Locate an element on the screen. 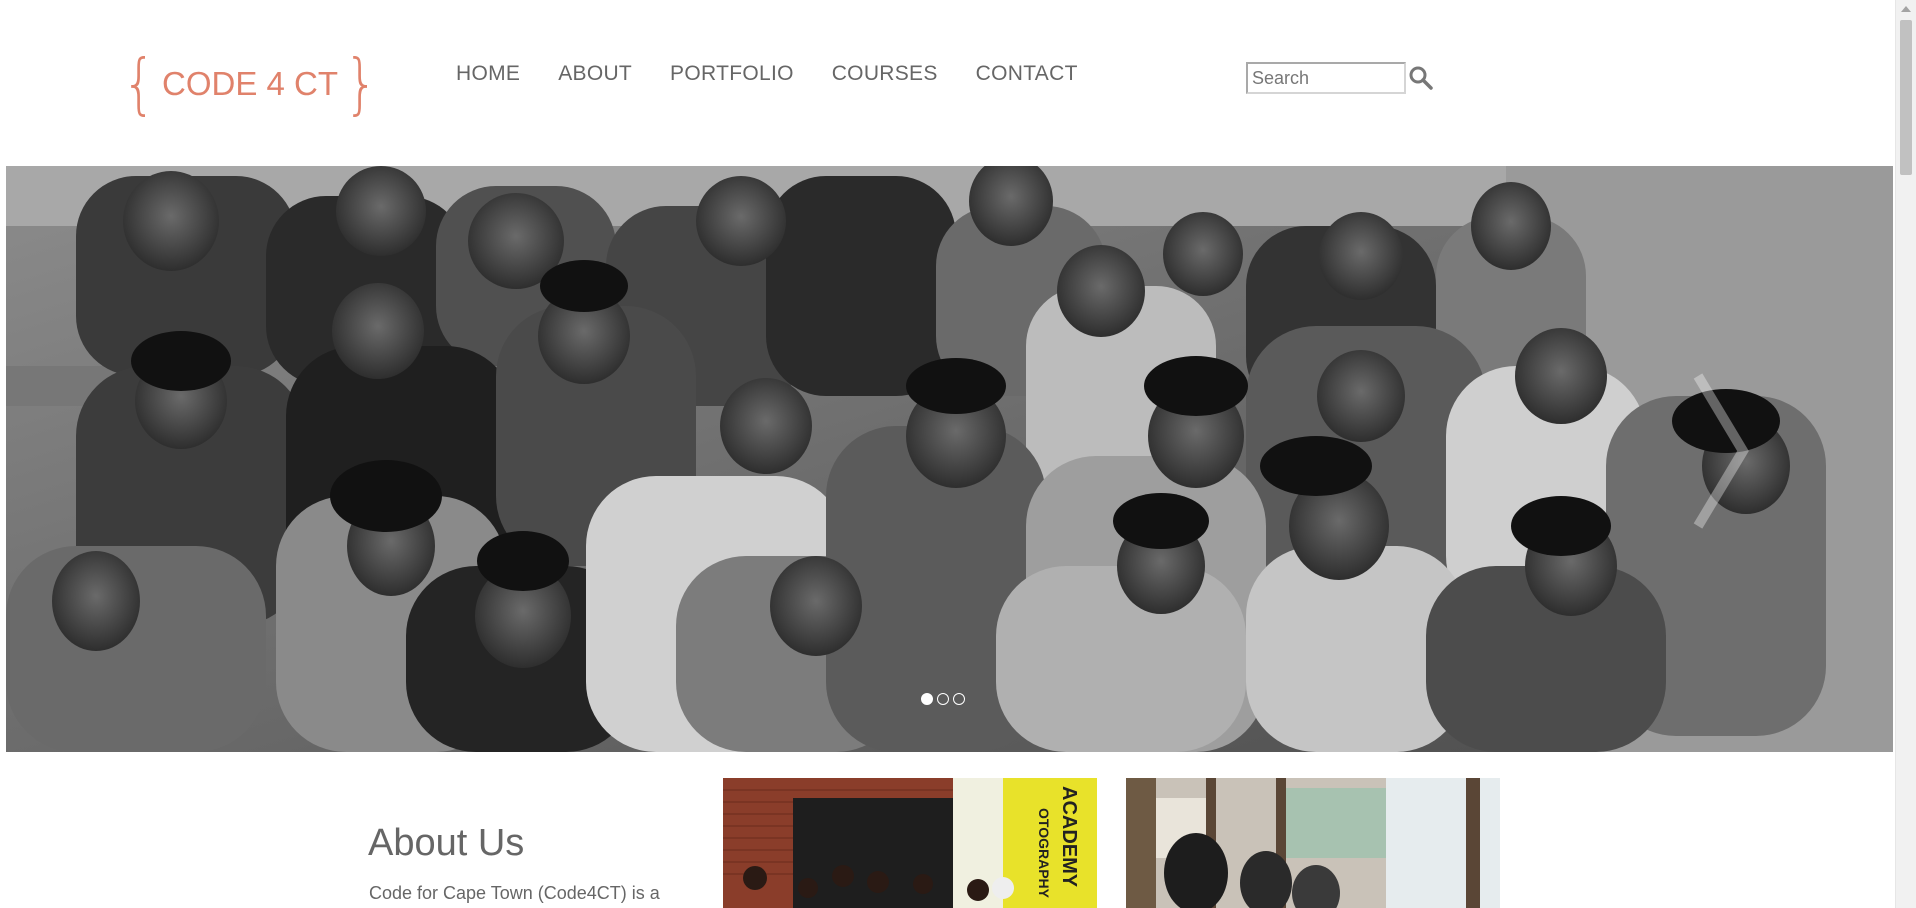  search-input is located at coordinates (1326, 78).